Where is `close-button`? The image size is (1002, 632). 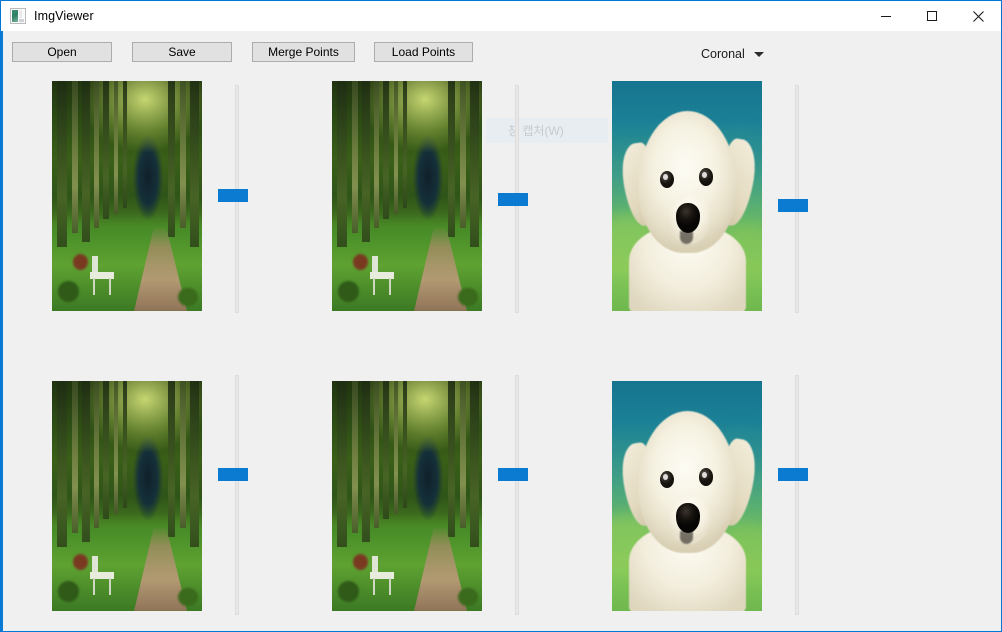
close-button is located at coordinates (978, 16).